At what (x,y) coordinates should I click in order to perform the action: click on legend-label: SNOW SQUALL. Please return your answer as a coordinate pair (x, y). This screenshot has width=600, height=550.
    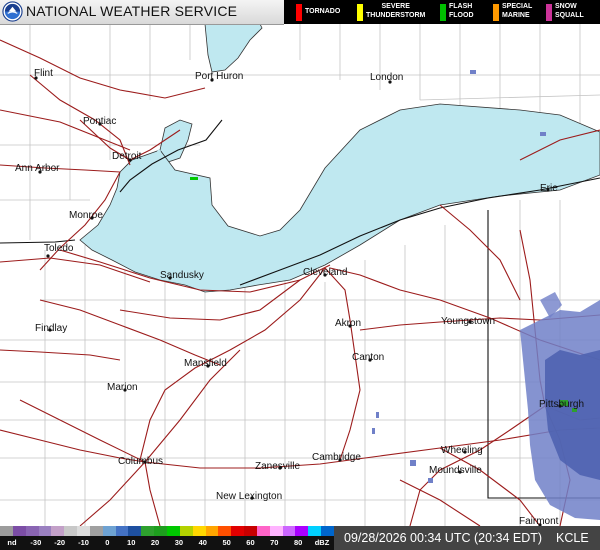
    Looking at the image, I should click on (569, 11).